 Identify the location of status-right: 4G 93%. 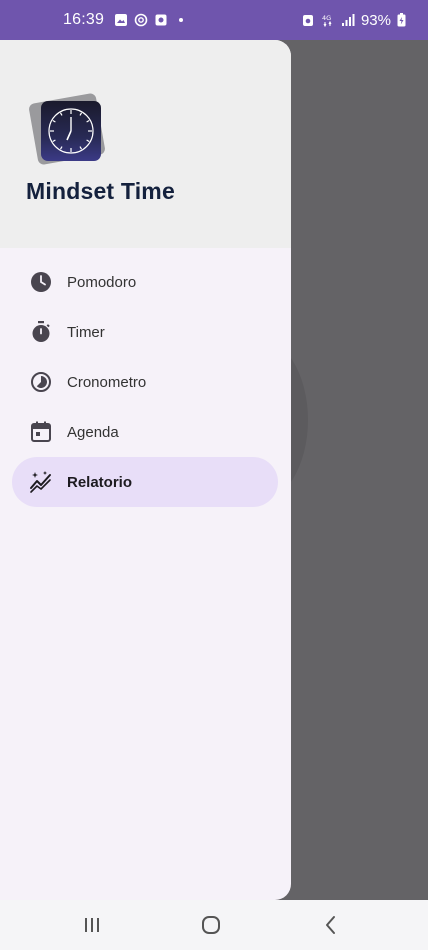
(353, 20).